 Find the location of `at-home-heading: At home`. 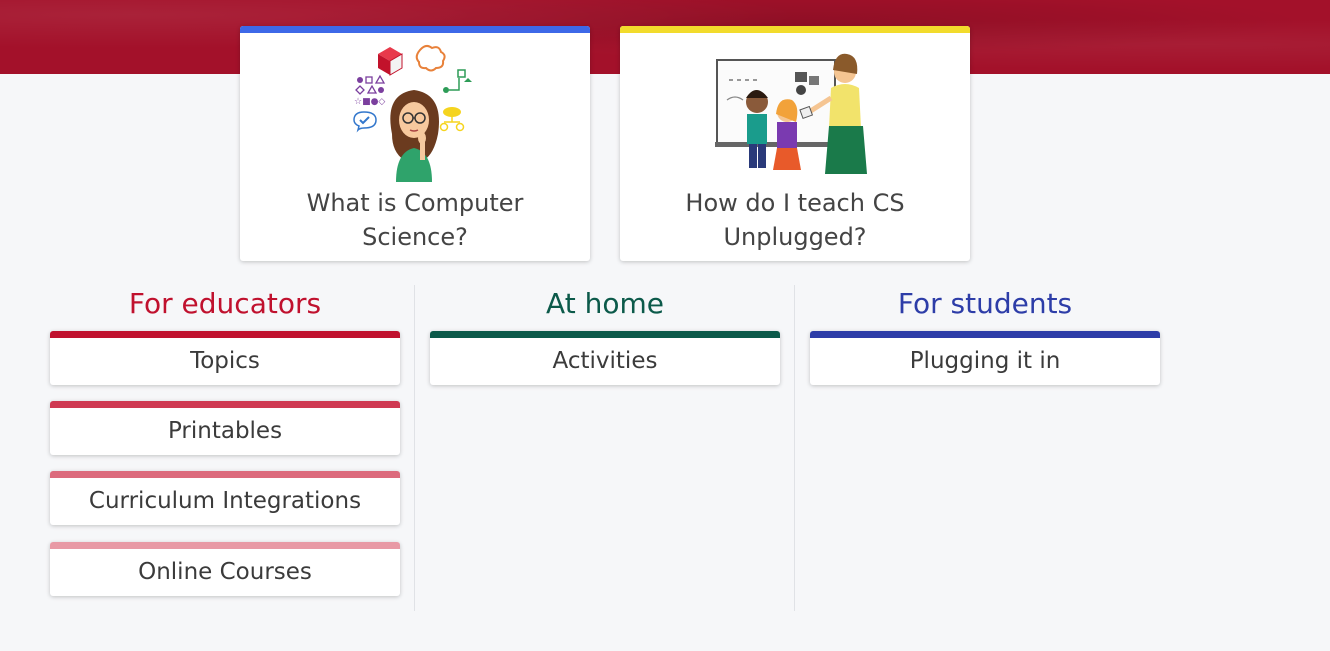

at-home-heading: At home is located at coordinates (605, 303).